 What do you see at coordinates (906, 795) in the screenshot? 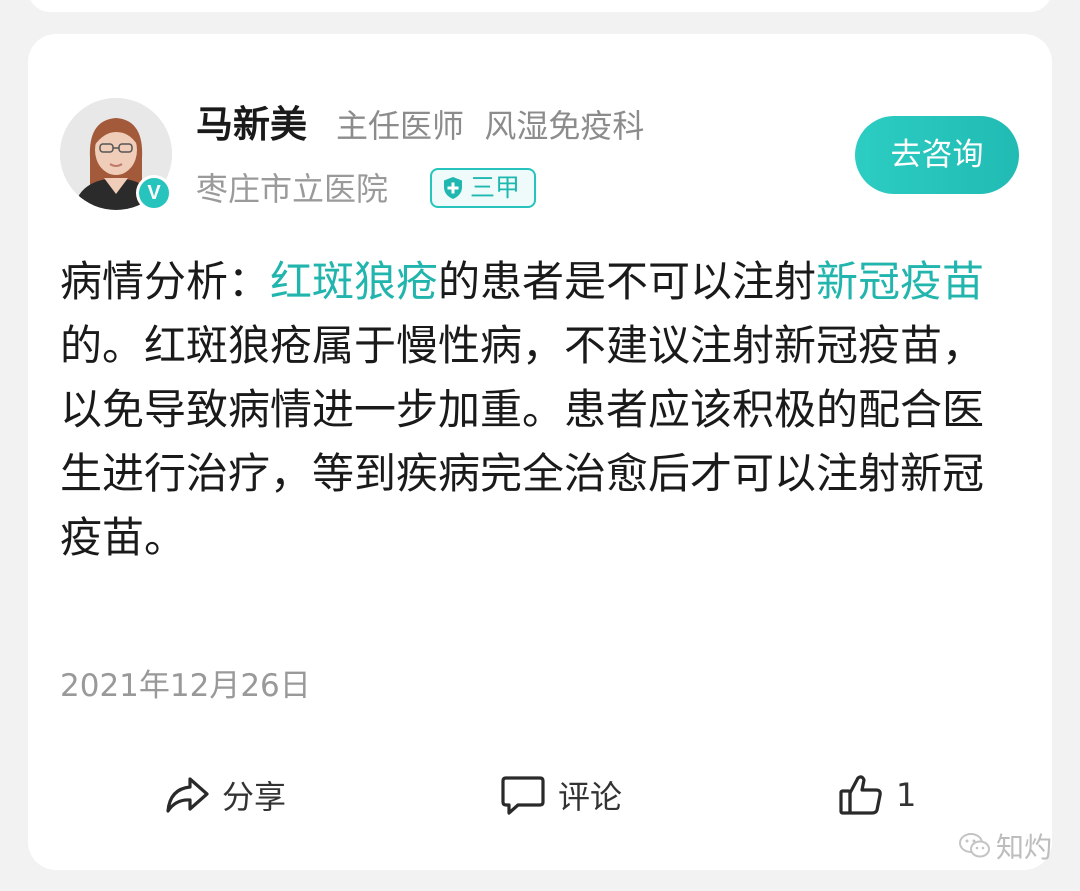
I see `like-count: 1` at bounding box center [906, 795].